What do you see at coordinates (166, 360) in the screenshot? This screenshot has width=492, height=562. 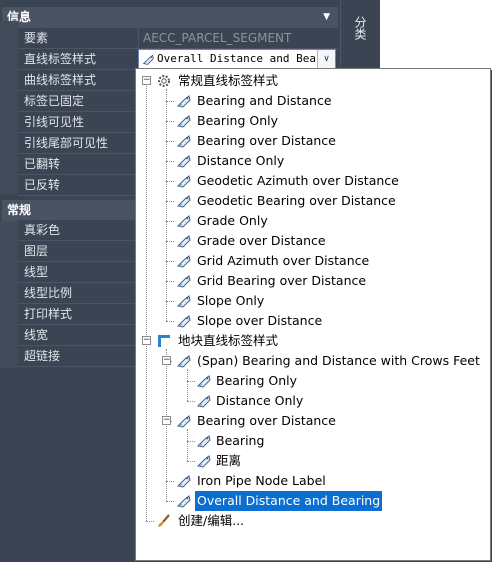 I see `span-toggle: −` at bounding box center [166, 360].